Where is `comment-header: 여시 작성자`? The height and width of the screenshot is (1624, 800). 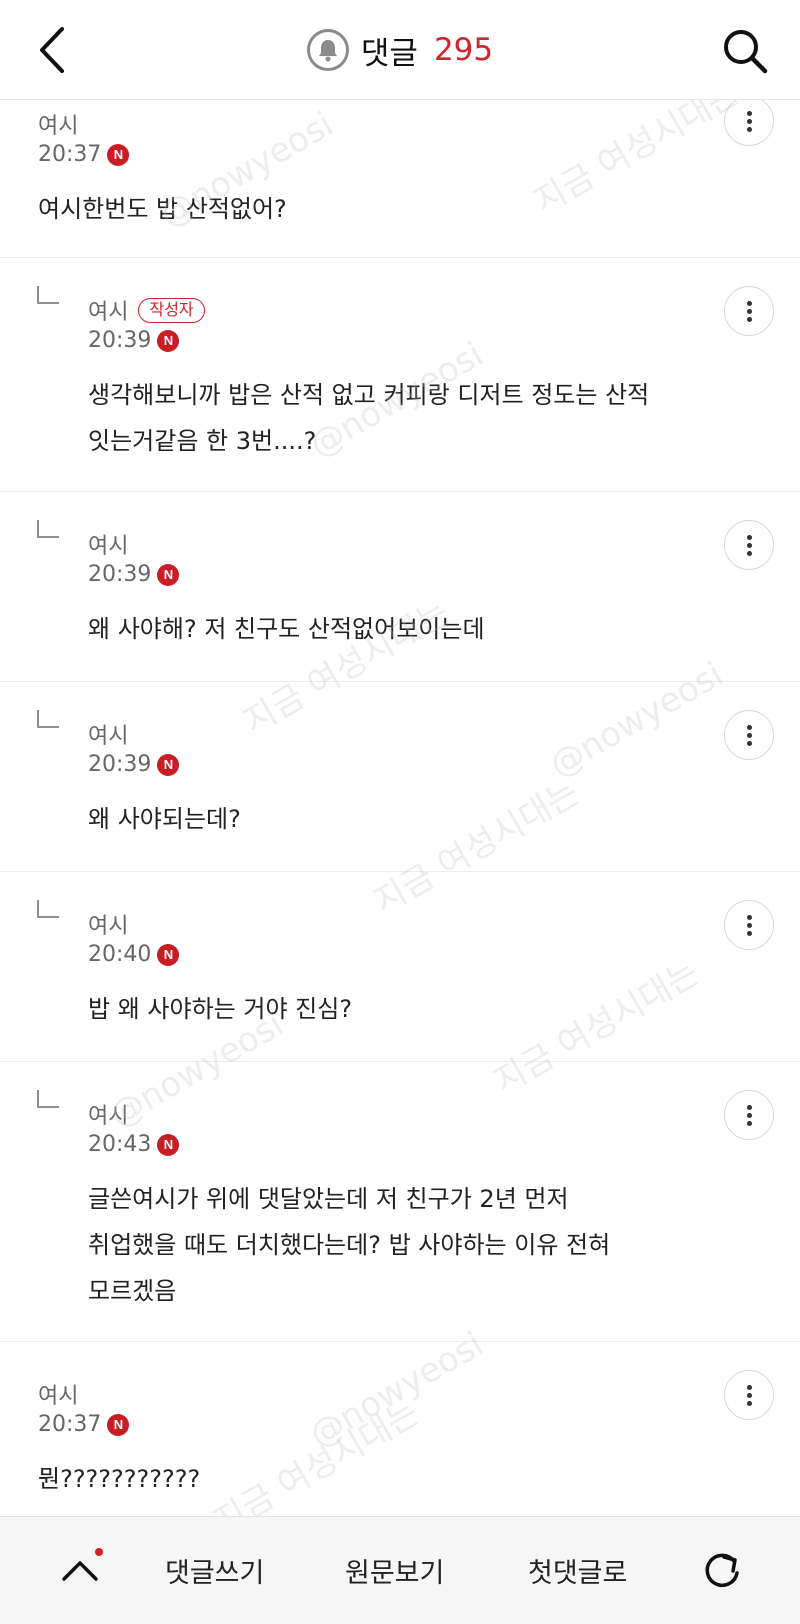
comment-header: 여시 작성자 is located at coordinates (146, 310).